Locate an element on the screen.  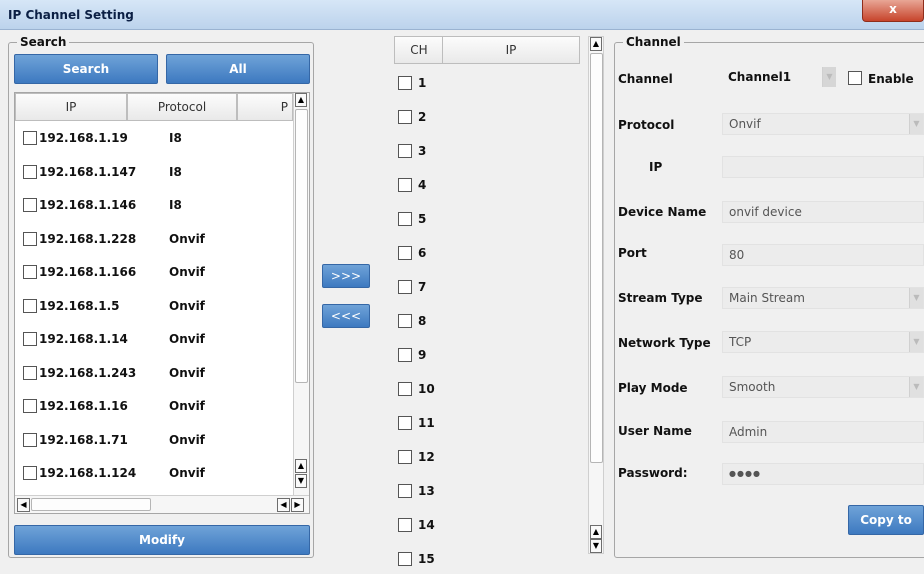
channel-row: 3 is located at coordinates (487, 153).